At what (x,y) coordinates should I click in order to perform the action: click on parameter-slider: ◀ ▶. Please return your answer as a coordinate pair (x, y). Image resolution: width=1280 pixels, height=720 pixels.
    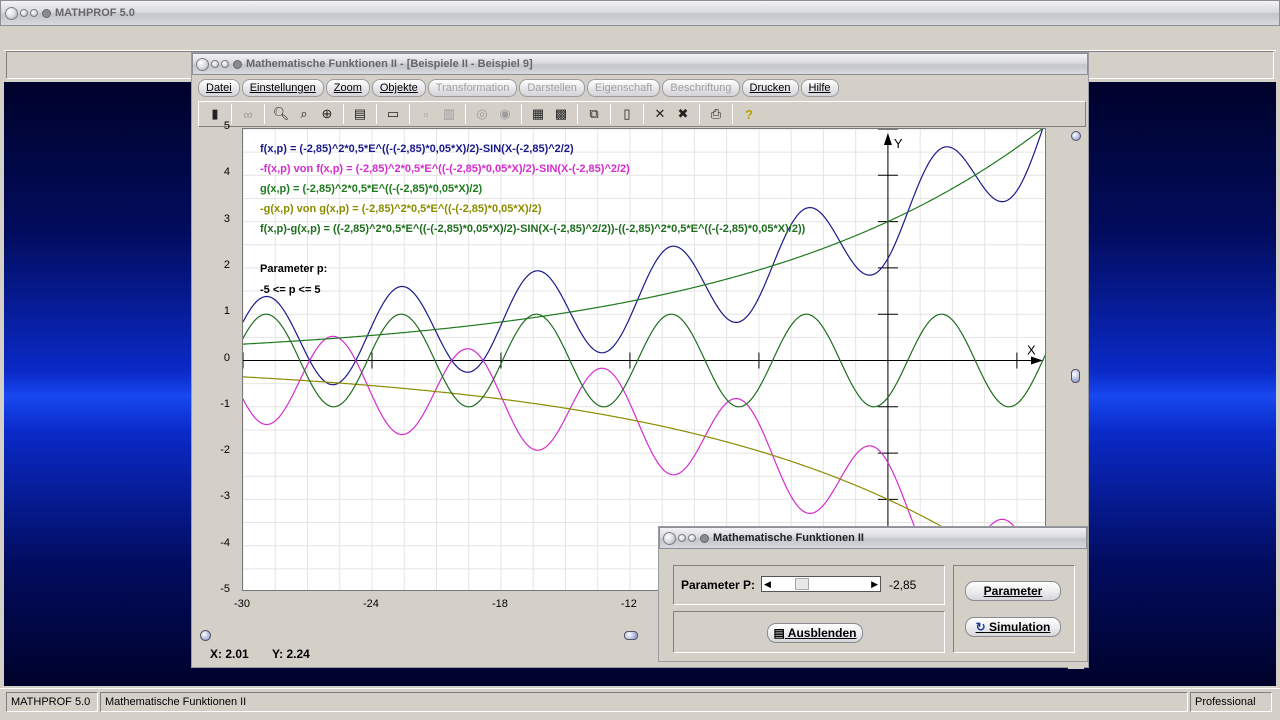
    Looking at the image, I should click on (821, 584).